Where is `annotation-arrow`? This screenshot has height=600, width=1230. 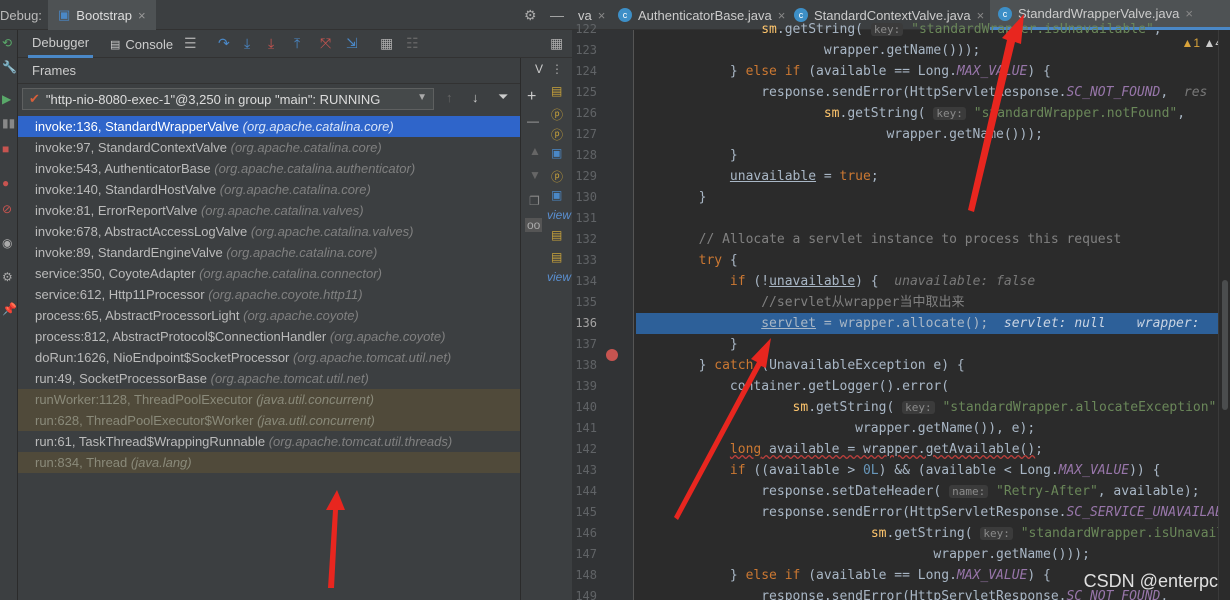 annotation-arrow is located at coordinates (335, 539).